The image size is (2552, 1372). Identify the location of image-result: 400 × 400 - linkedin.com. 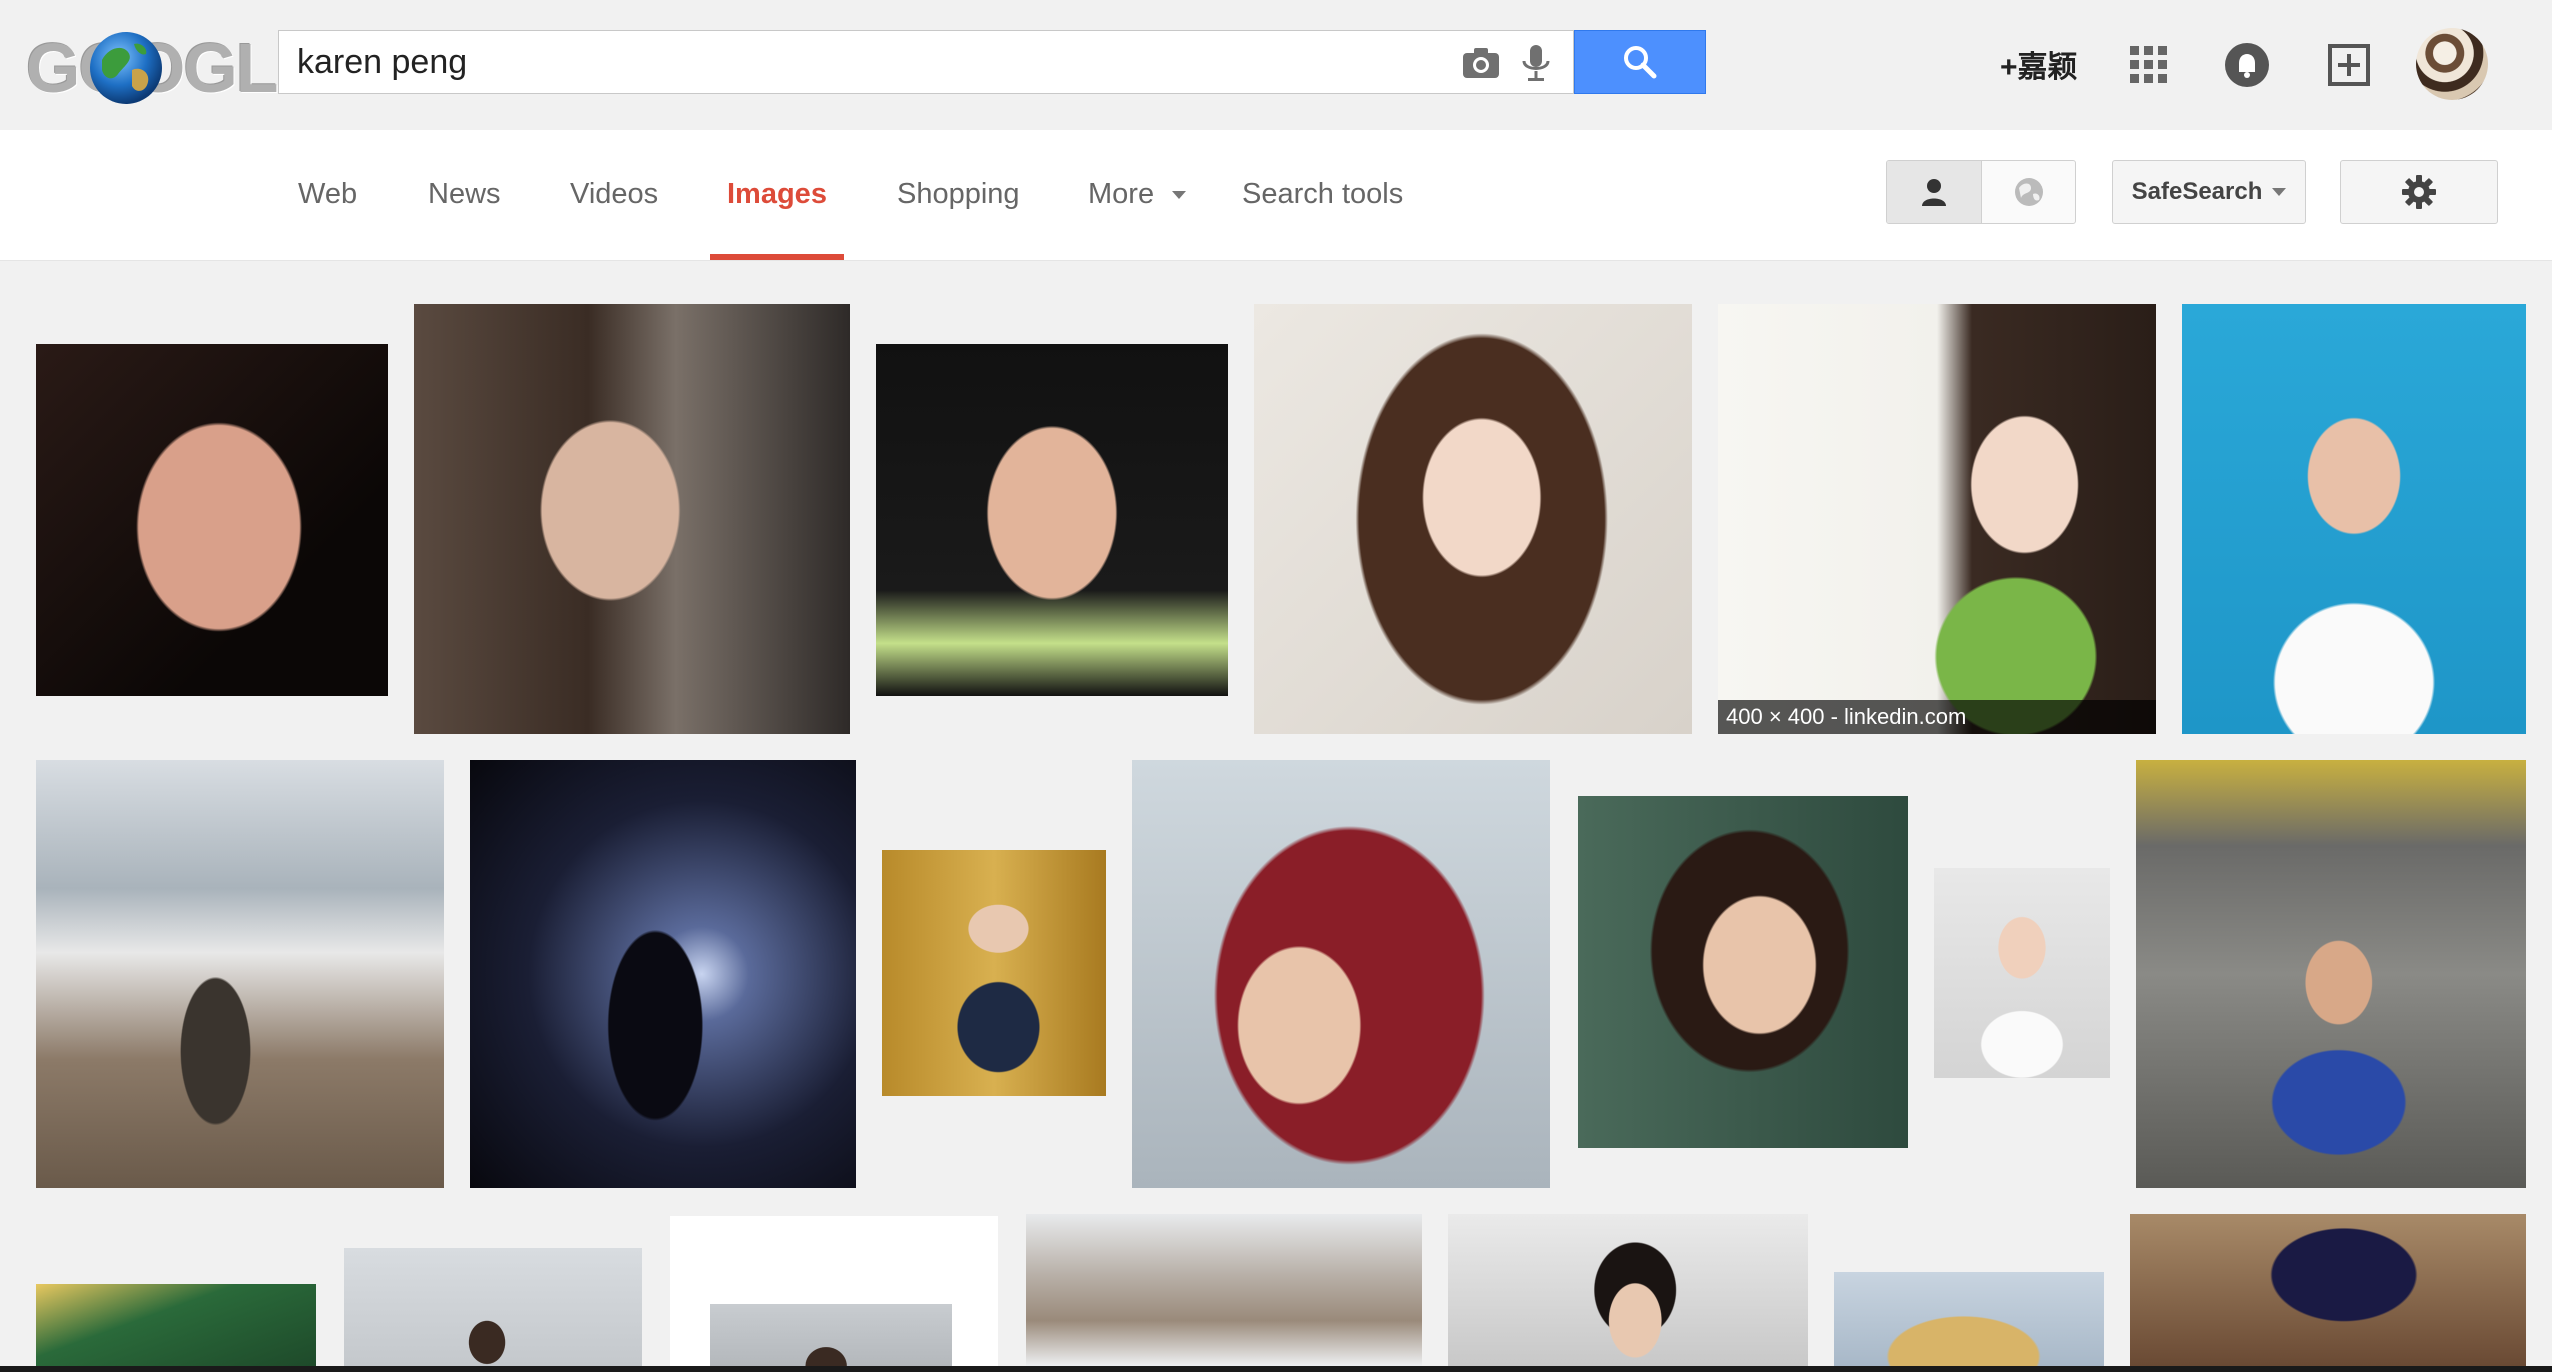
(1937, 519).